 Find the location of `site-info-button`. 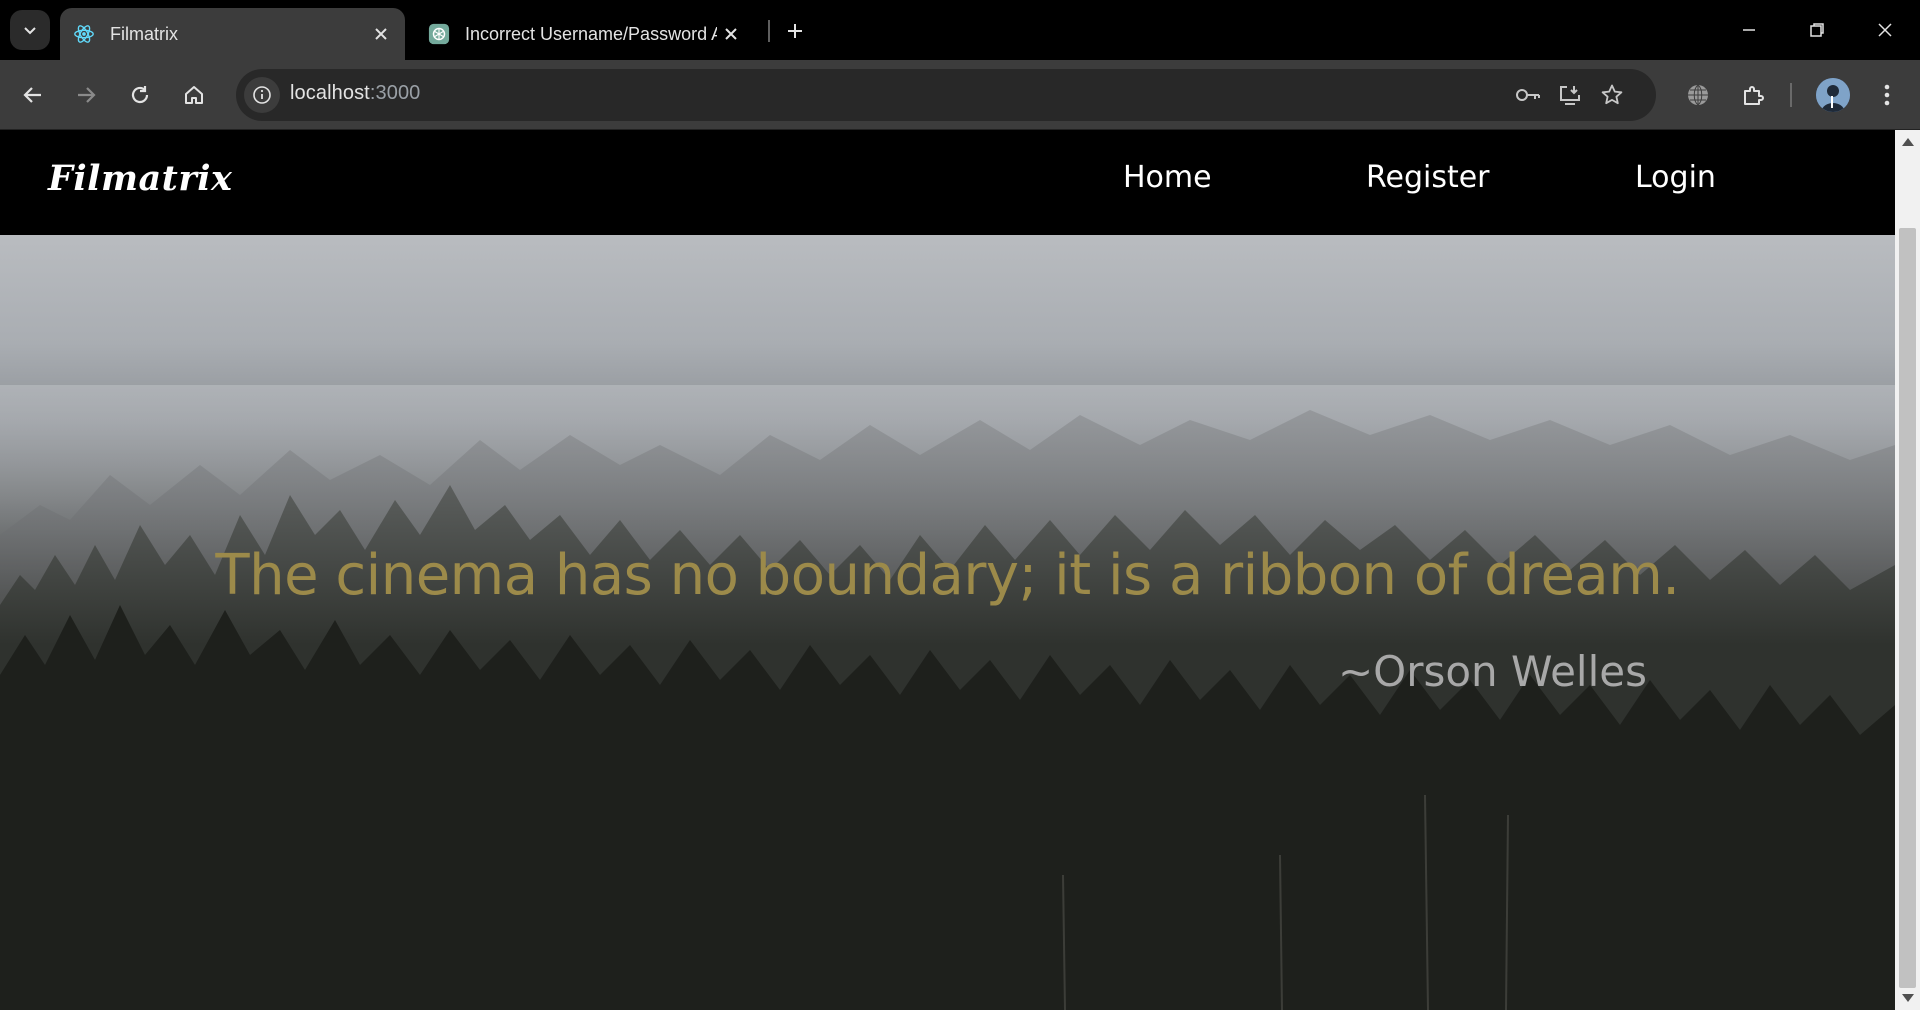

site-info-button is located at coordinates (262, 95).